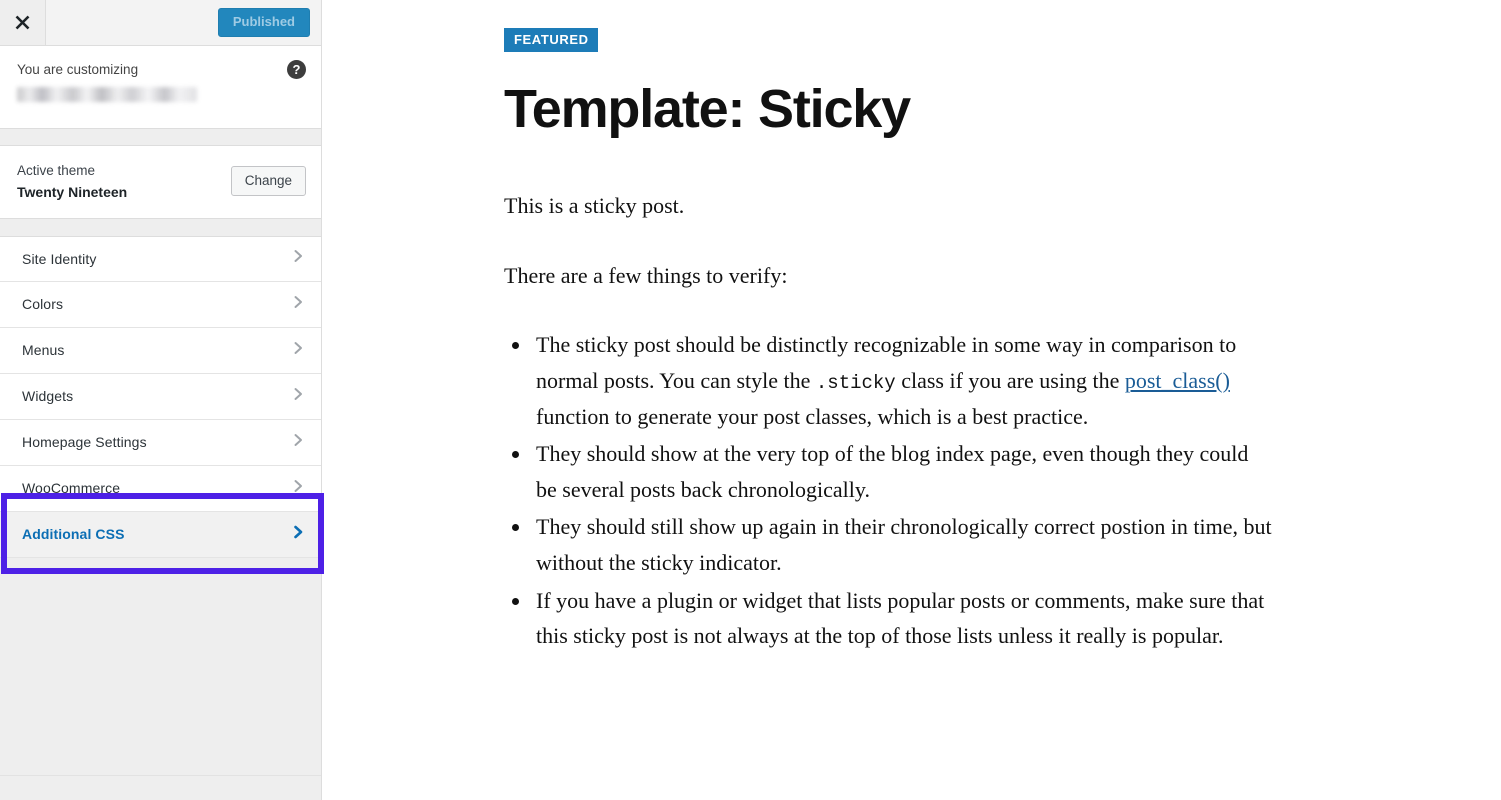 The height and width of the screenshot is (800, 1501). What do you see at coordinates (78, 69) in the screenshot?
I see `customizing-label: You are customizing` at bounding box center [78, 69].